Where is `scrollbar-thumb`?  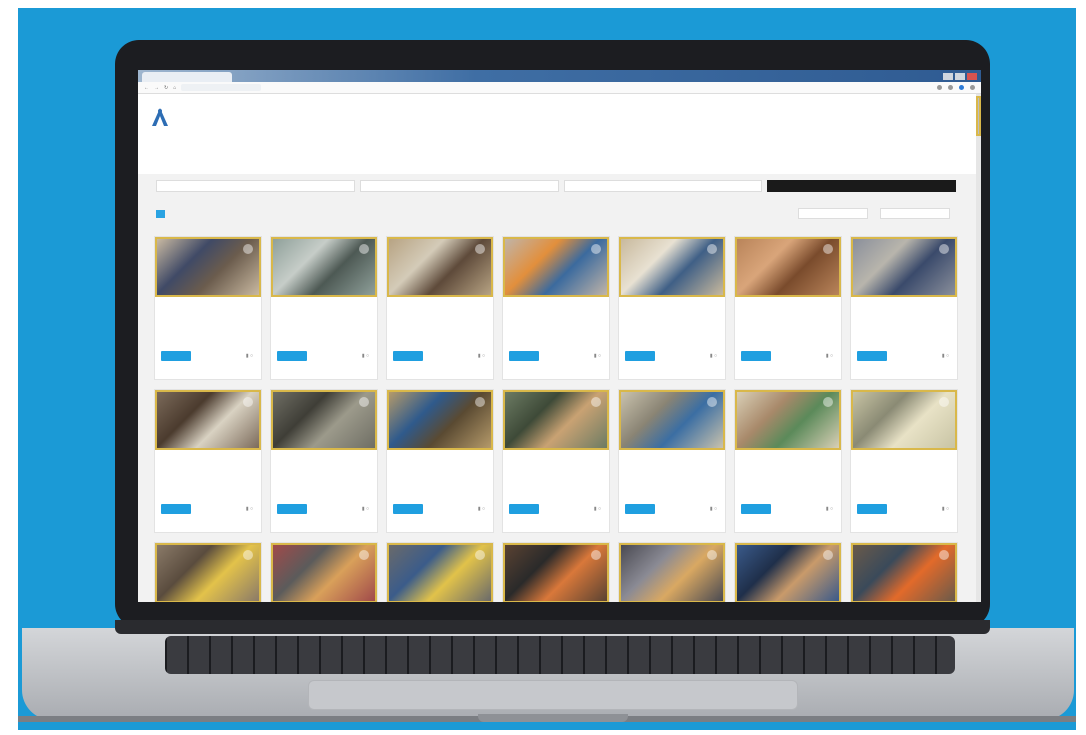
scrollbar-thumb is located at coordinates (978, 116).